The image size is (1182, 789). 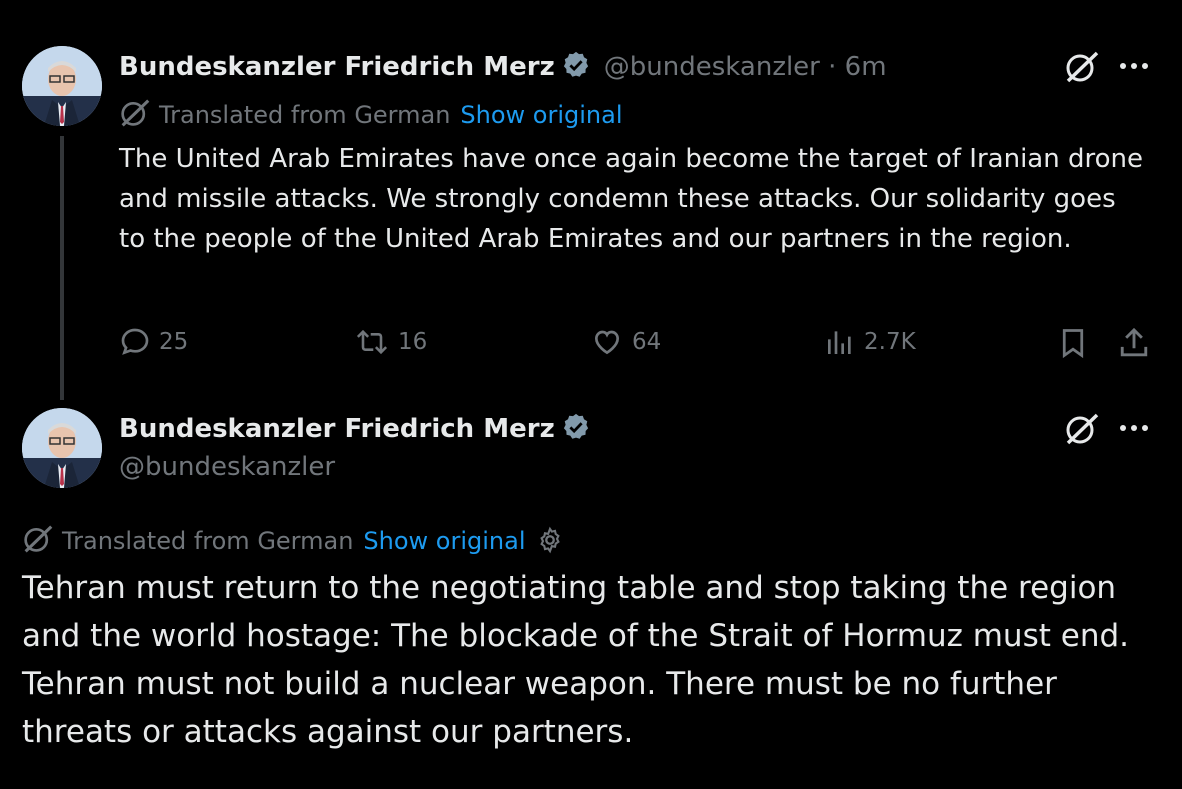 What do you see at coordinates (153, 342) in the screenshot?
I see `reply-button: 25` at bounding box center [153, 342].